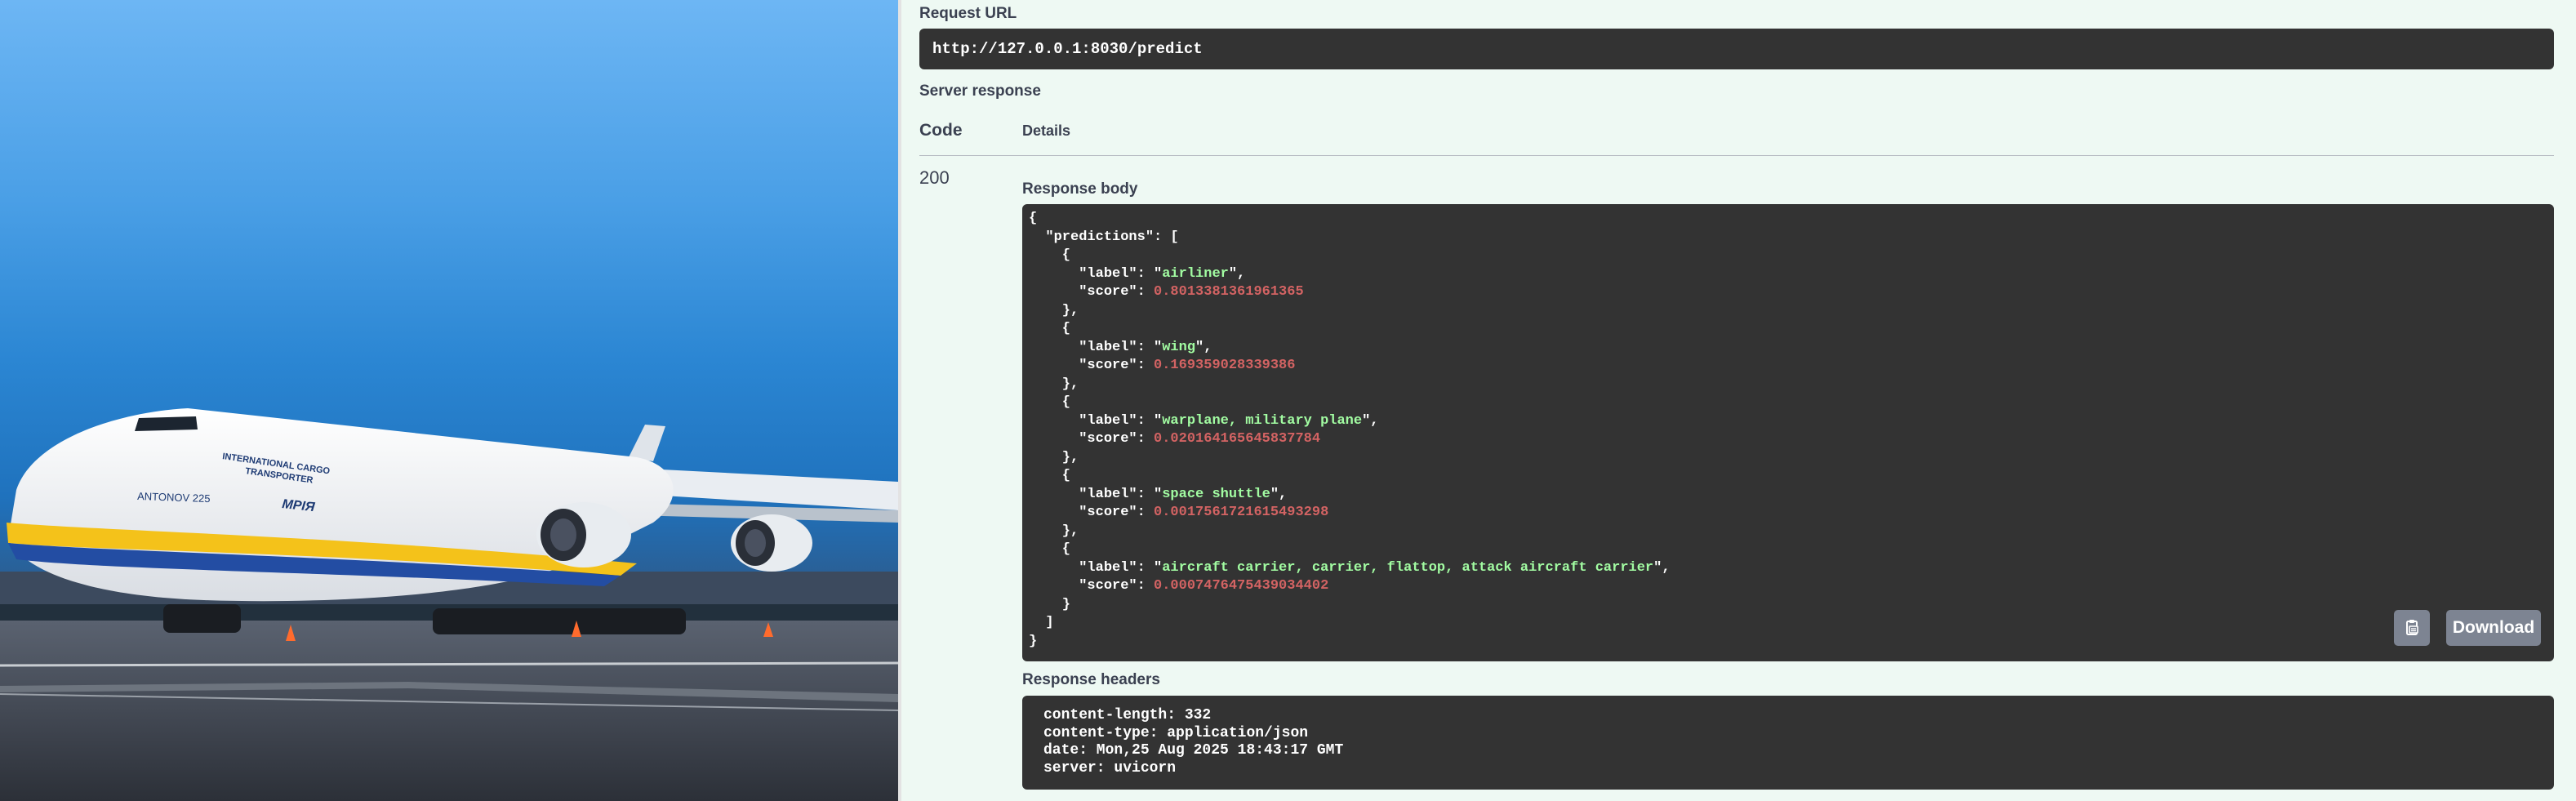  I want to click on prediction-label: wing, so click(1179, 347).